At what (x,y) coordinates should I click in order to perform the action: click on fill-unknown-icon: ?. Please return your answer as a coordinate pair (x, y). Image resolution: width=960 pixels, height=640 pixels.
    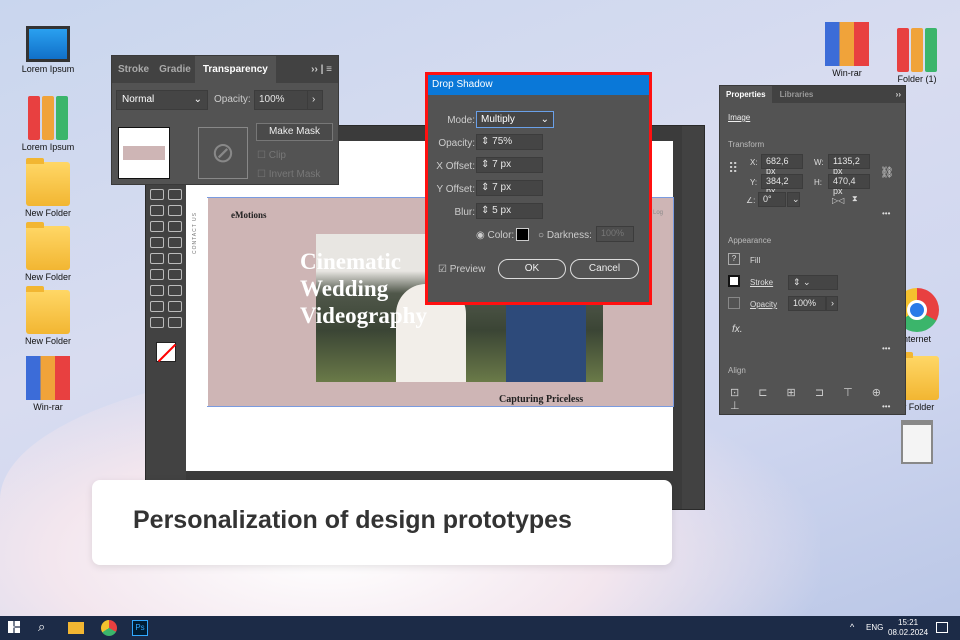
    Looking at the image, I should click on (734, 259).